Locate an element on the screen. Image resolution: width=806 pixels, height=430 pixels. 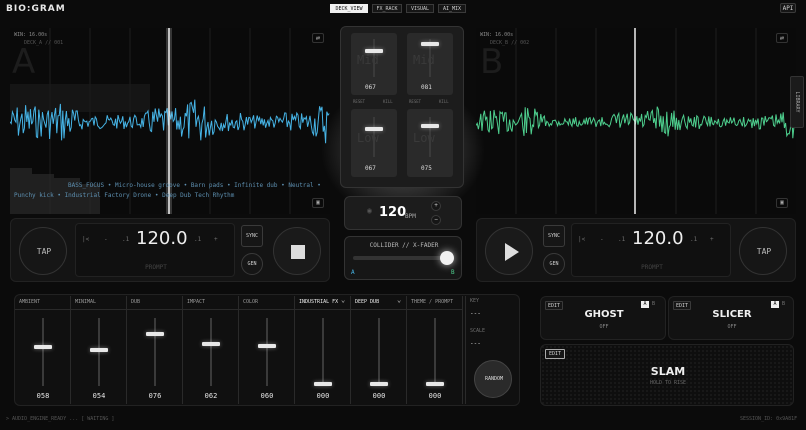
style-column: THEME / PROMPT 000 is located at coordinates (435, 350).